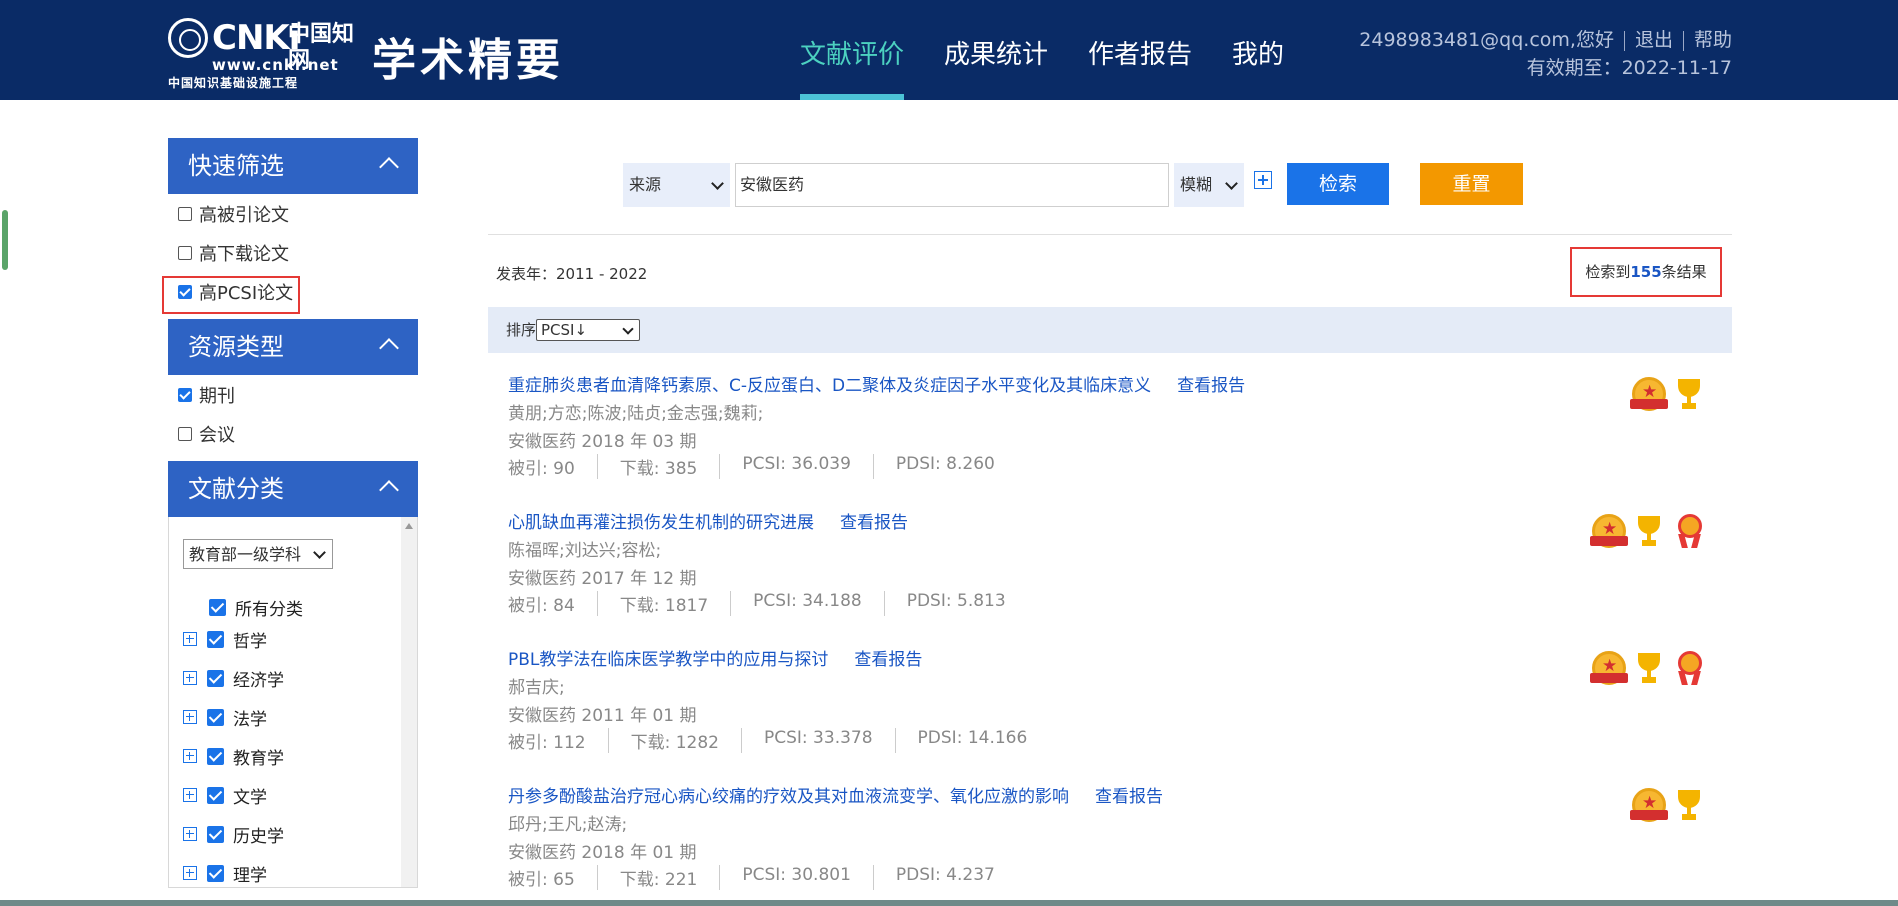  Describe the element at coordinates (658, 466) in the screenshot. I see `download-count: 下载: 385` at that location.